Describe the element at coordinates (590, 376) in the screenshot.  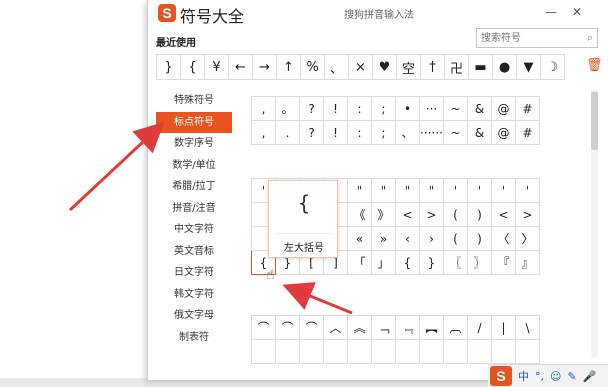
I see `mic-icon: 🎤` at that location.